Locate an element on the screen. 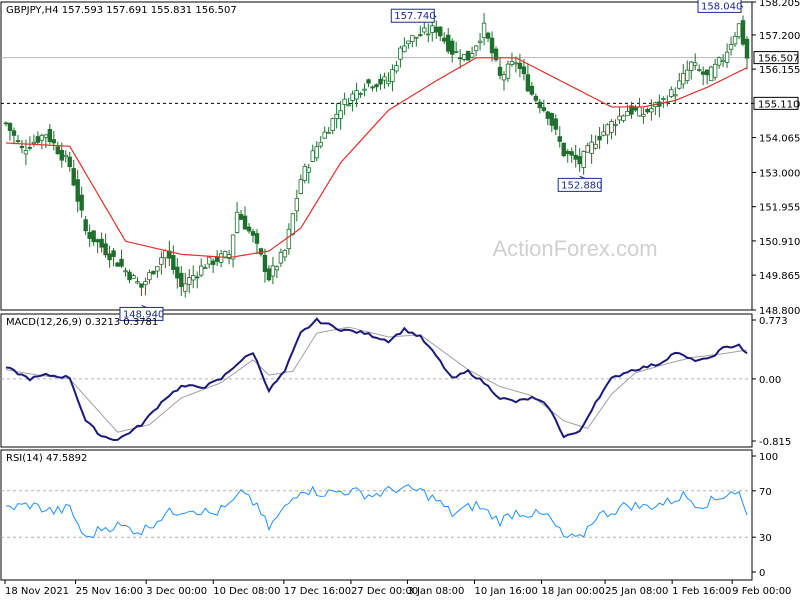 The image size is (800, 600). x-tick-label: 25 Nov 16:00 is located at coordinates (109, 591).